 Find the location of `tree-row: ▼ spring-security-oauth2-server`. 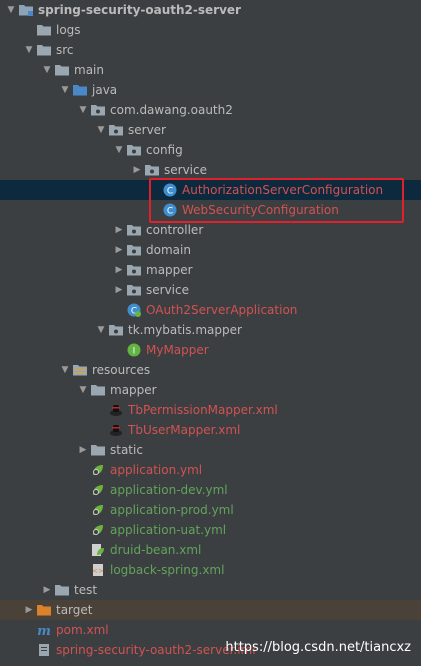

tree-row: ▼ spring-security-oauth2-server is located at coordinates (210, 10).